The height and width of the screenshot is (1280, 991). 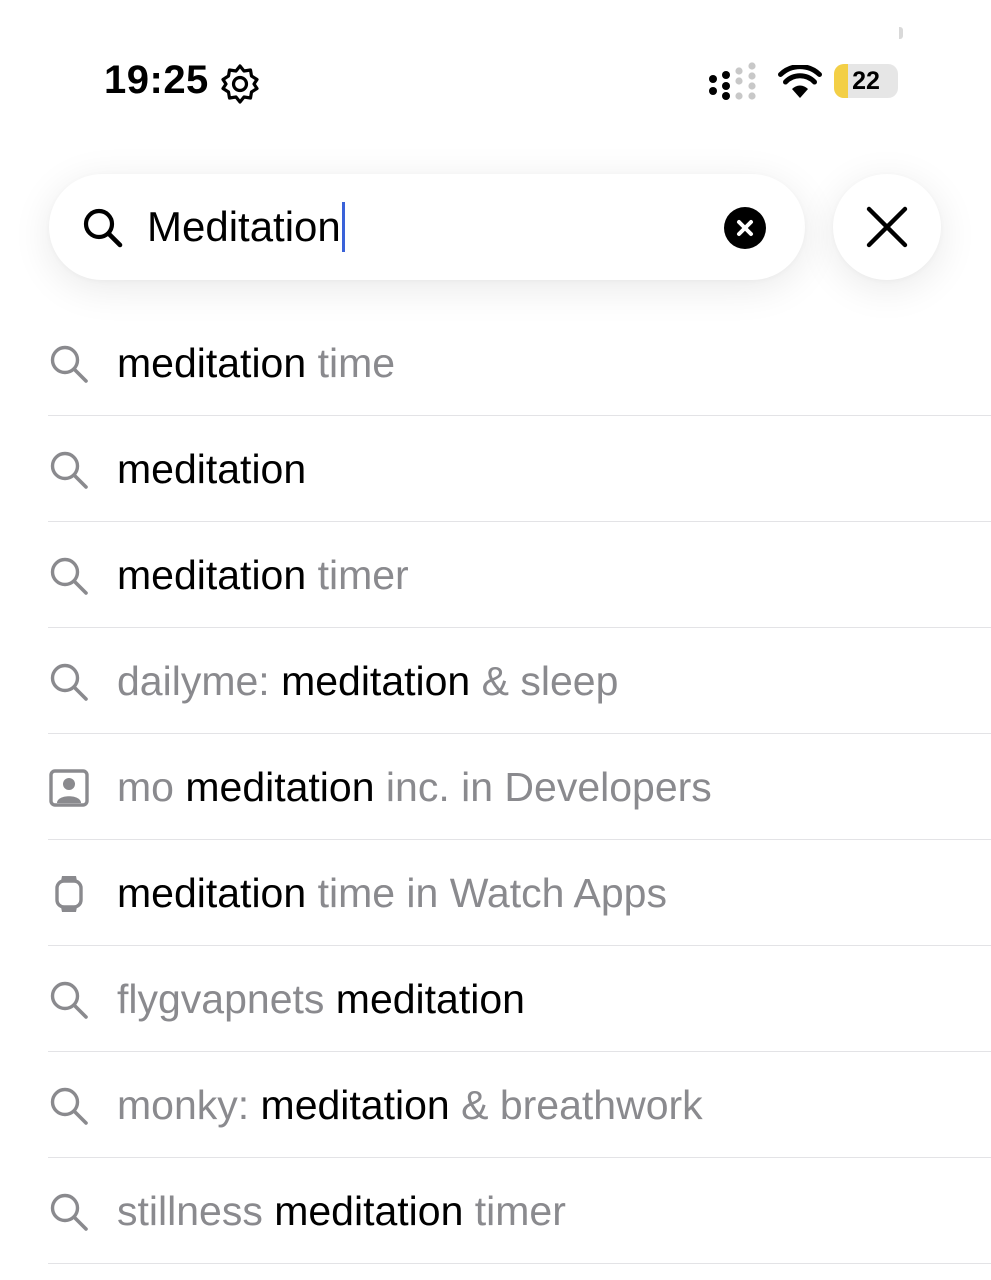 I want to click on suggestion-item: dailyme: meditation & sleep, so click(x=519, y=681).